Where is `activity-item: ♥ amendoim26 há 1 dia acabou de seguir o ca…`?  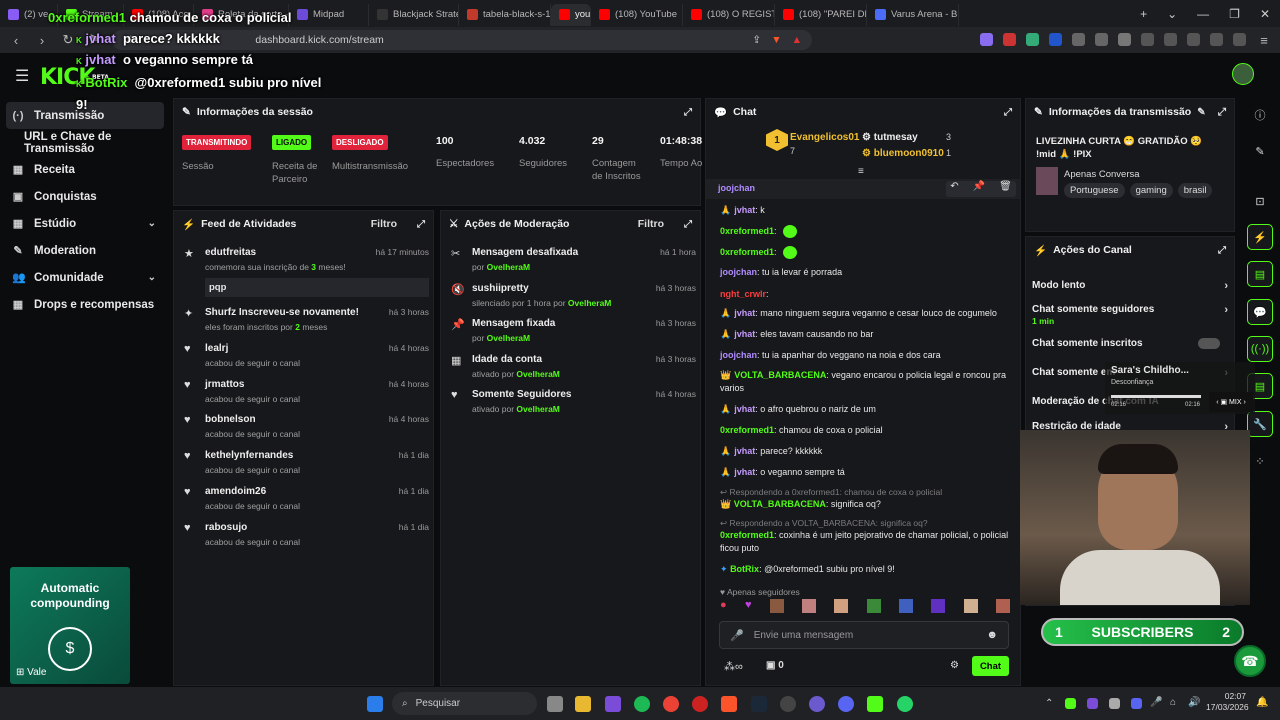
activity-item: ♥ amendoim26 há 1 dia acabou de seguir o ca… is located at coordinates (306, 498).